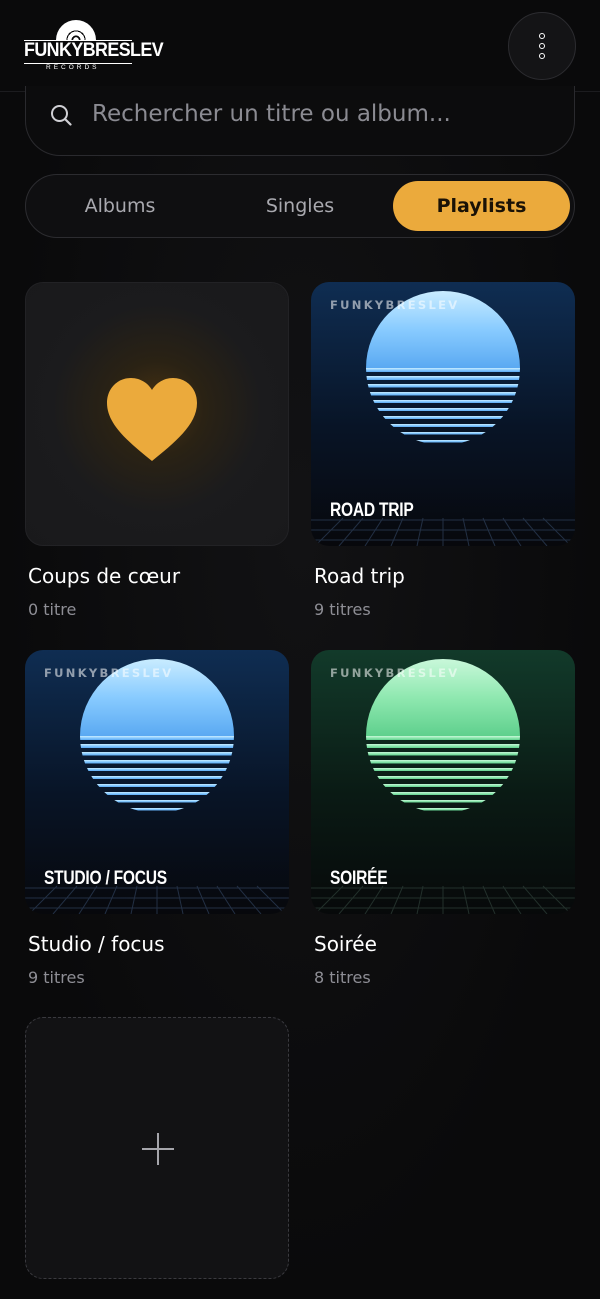 The width and height of the screenshot is (600, 1299). Describe the element at coordinates (359, 878) in the screenshot. I see `cover-label: SOIRÉE` at that location.